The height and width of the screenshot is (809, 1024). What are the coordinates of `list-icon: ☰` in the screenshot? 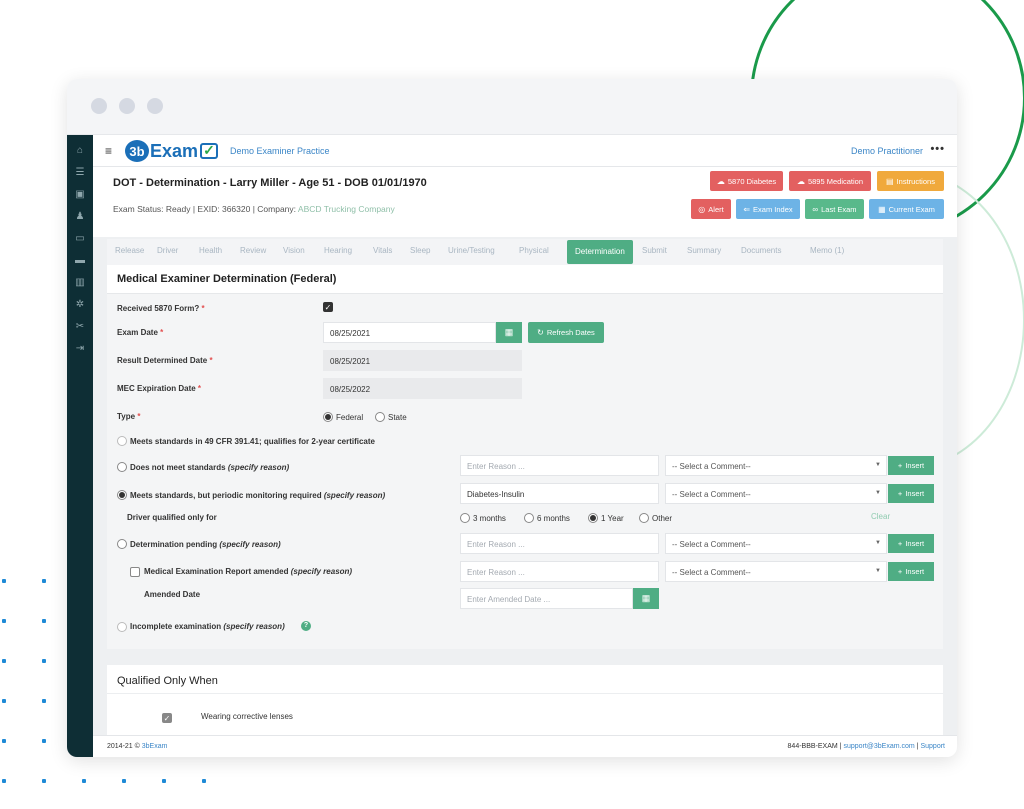 It's located at (80, 173).